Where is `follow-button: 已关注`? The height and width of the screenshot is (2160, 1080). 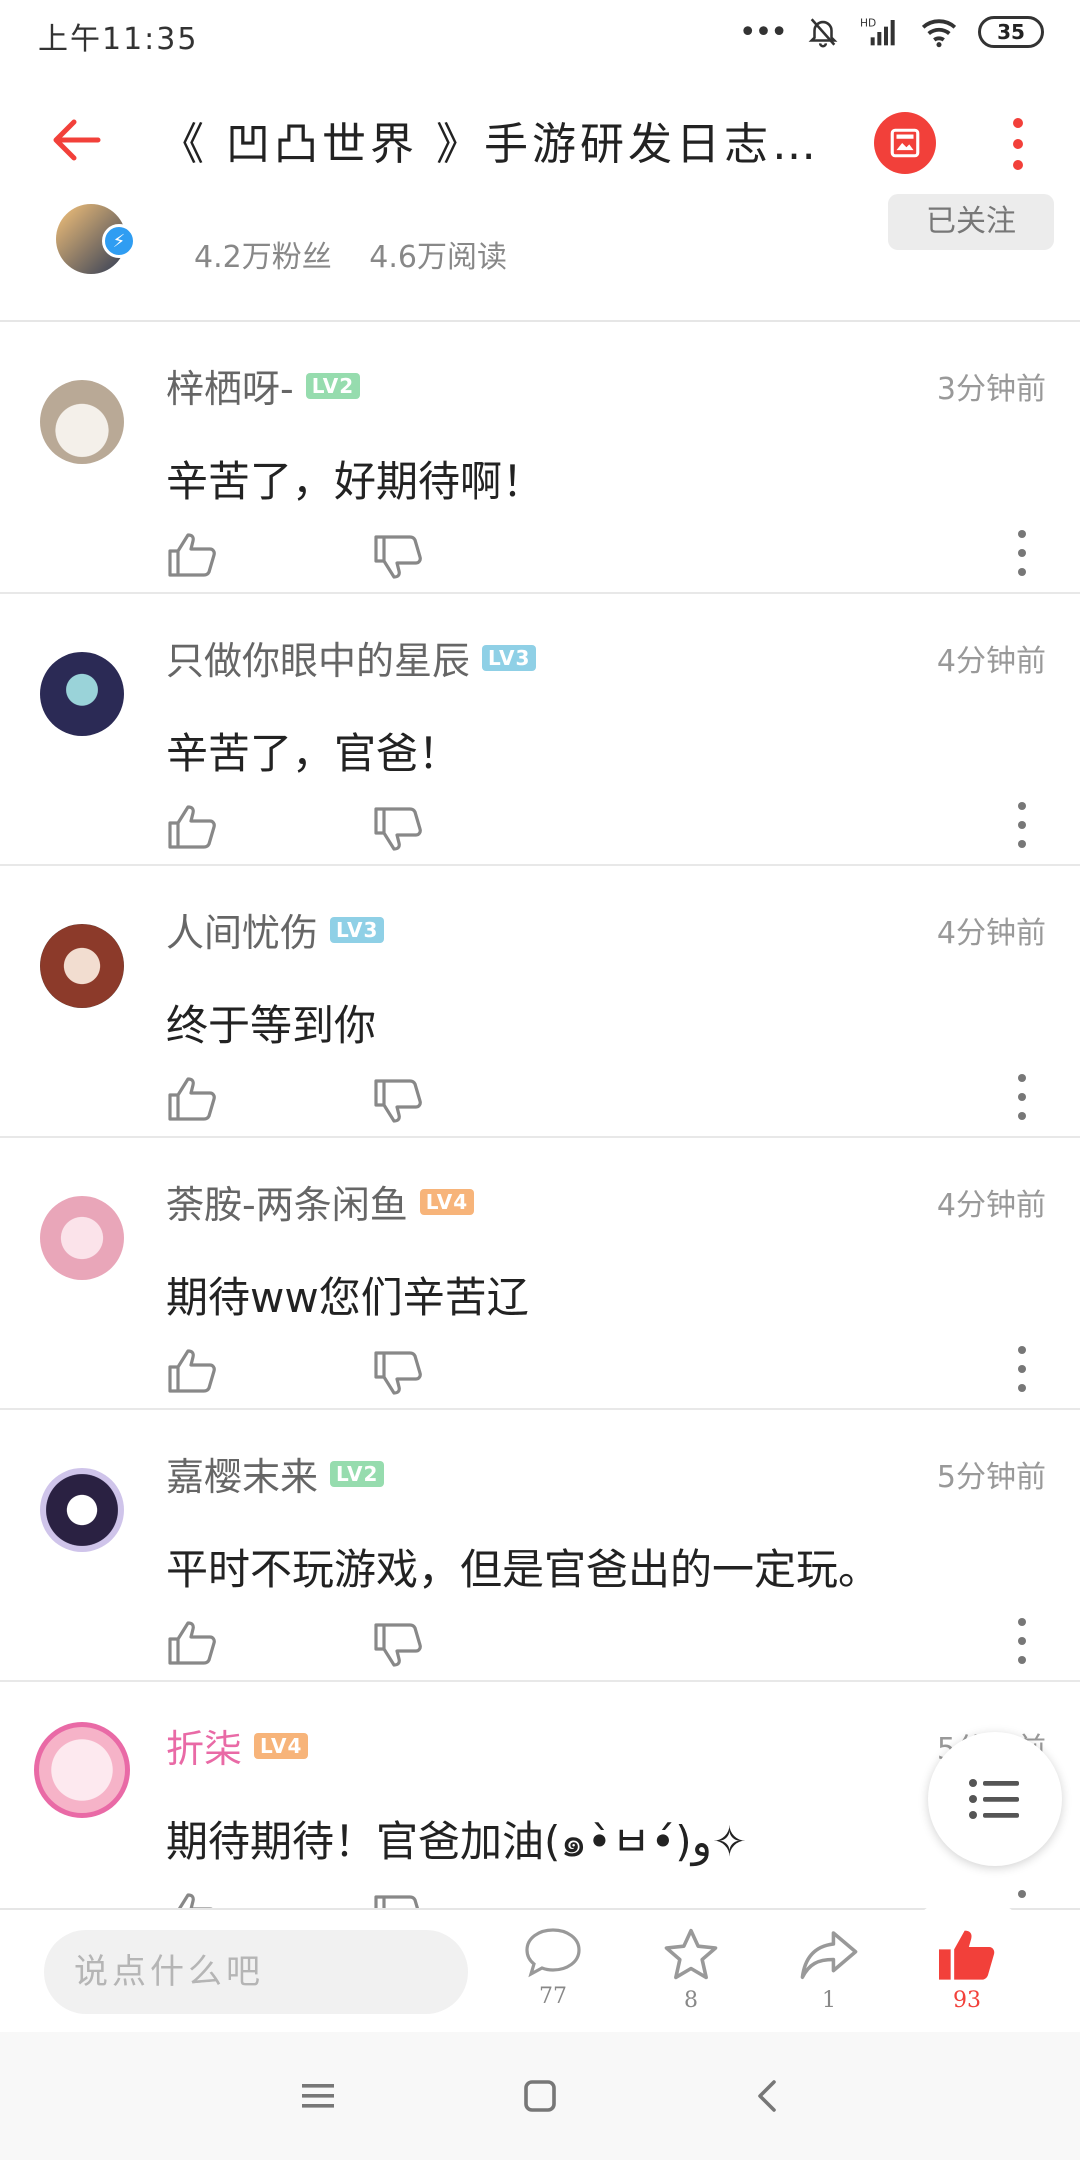
follow-button: 已关注 is located at coordinates (971, 222).